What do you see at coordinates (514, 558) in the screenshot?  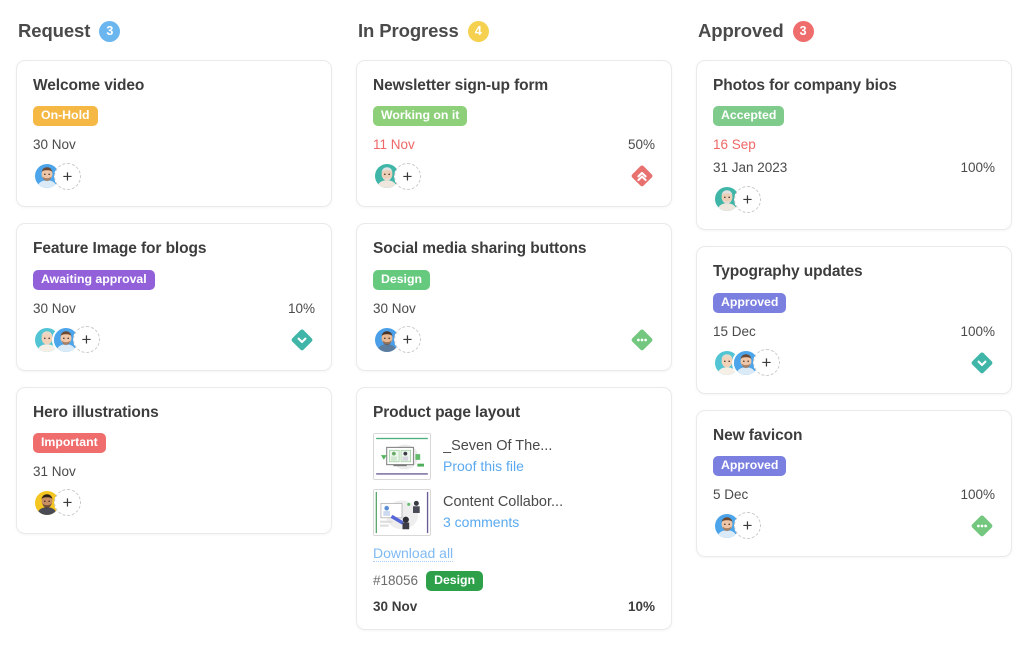 I see `download-all-wrap: Download all` at bounding box center [514, 558].